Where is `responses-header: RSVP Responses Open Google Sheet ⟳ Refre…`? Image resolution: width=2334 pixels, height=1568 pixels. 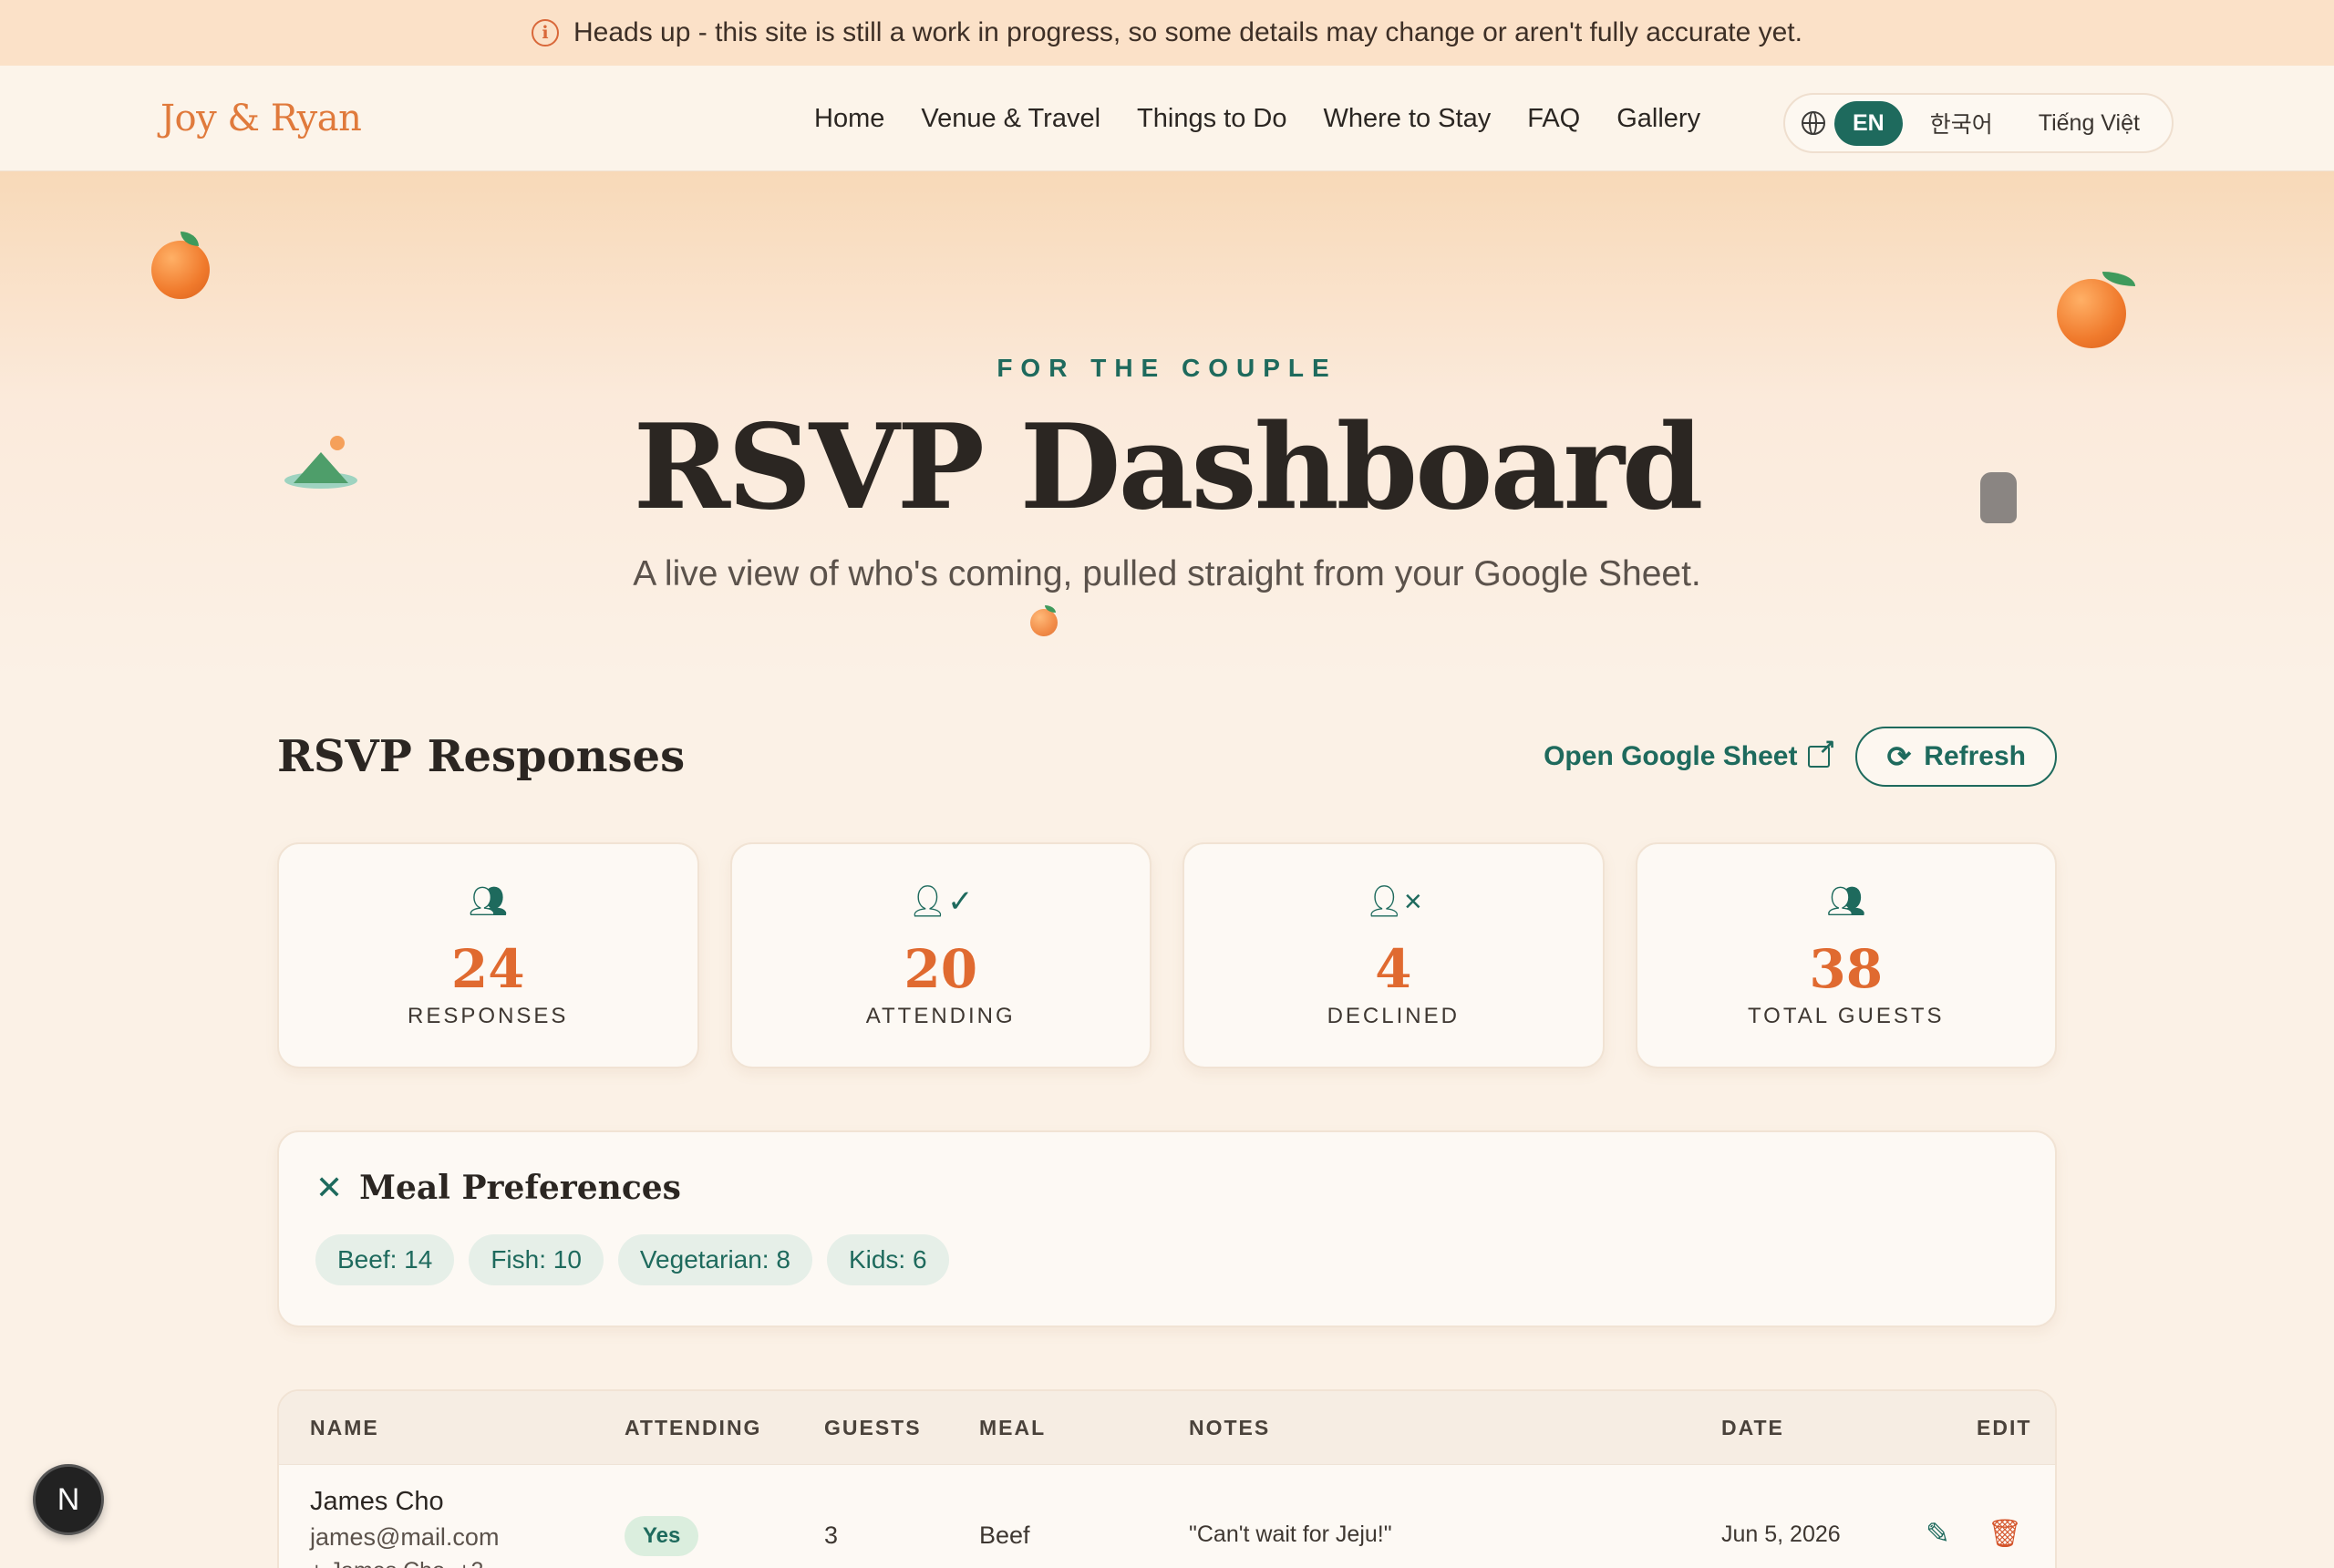 responses-header: RSVP Responses Open Google Sheet ⟳ Refre… is located at coordinates (1167, 756).